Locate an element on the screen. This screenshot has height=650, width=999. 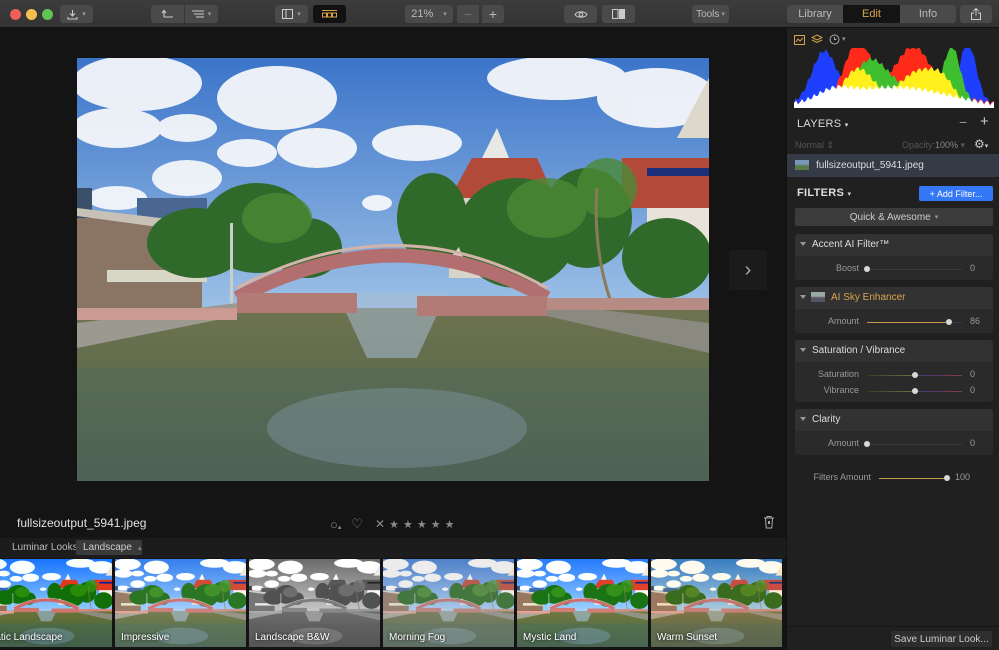
look-name: Warm Sunset is located at coordinates (687, 637).